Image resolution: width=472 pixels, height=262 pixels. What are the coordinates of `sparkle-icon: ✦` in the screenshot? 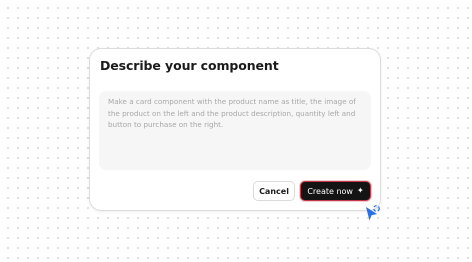 It's located at (360, 190).